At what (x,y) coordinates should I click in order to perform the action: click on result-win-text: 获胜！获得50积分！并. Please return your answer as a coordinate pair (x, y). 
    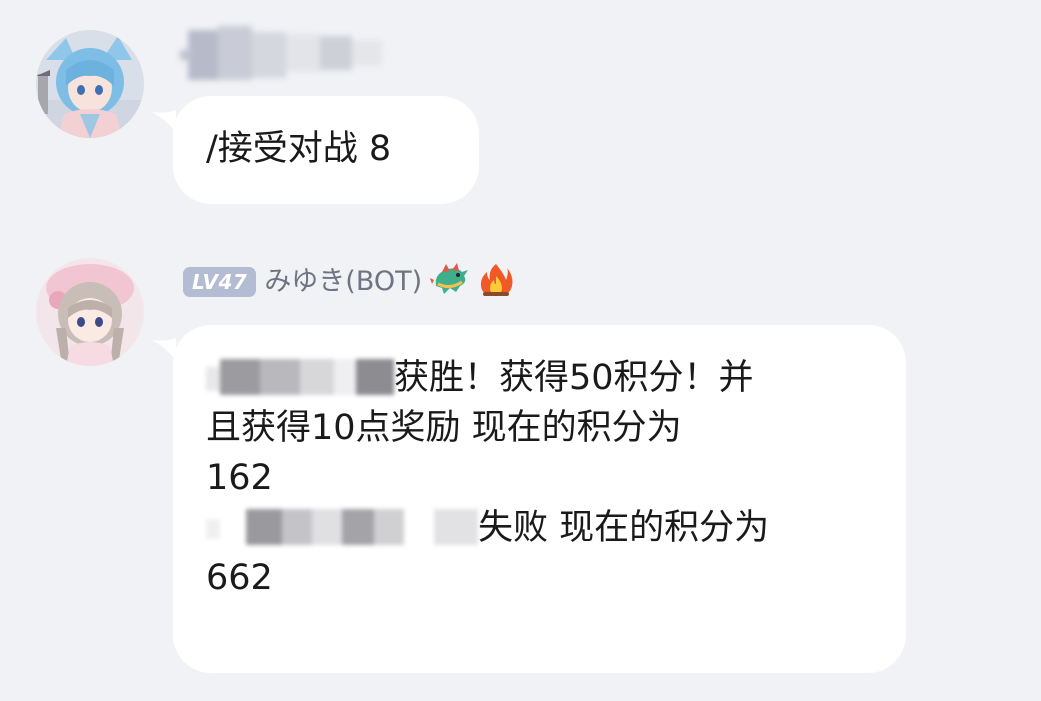
    Looking at the image, I should click on (574, 378).